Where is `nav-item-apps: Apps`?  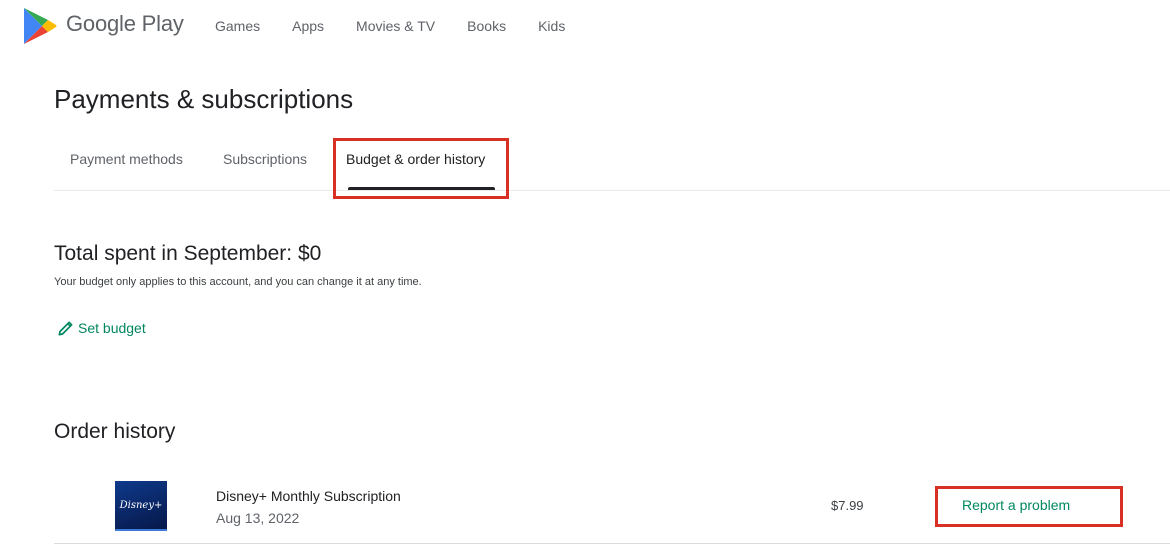
nav-item-apps: Apps is located at coordinates (308, 26).